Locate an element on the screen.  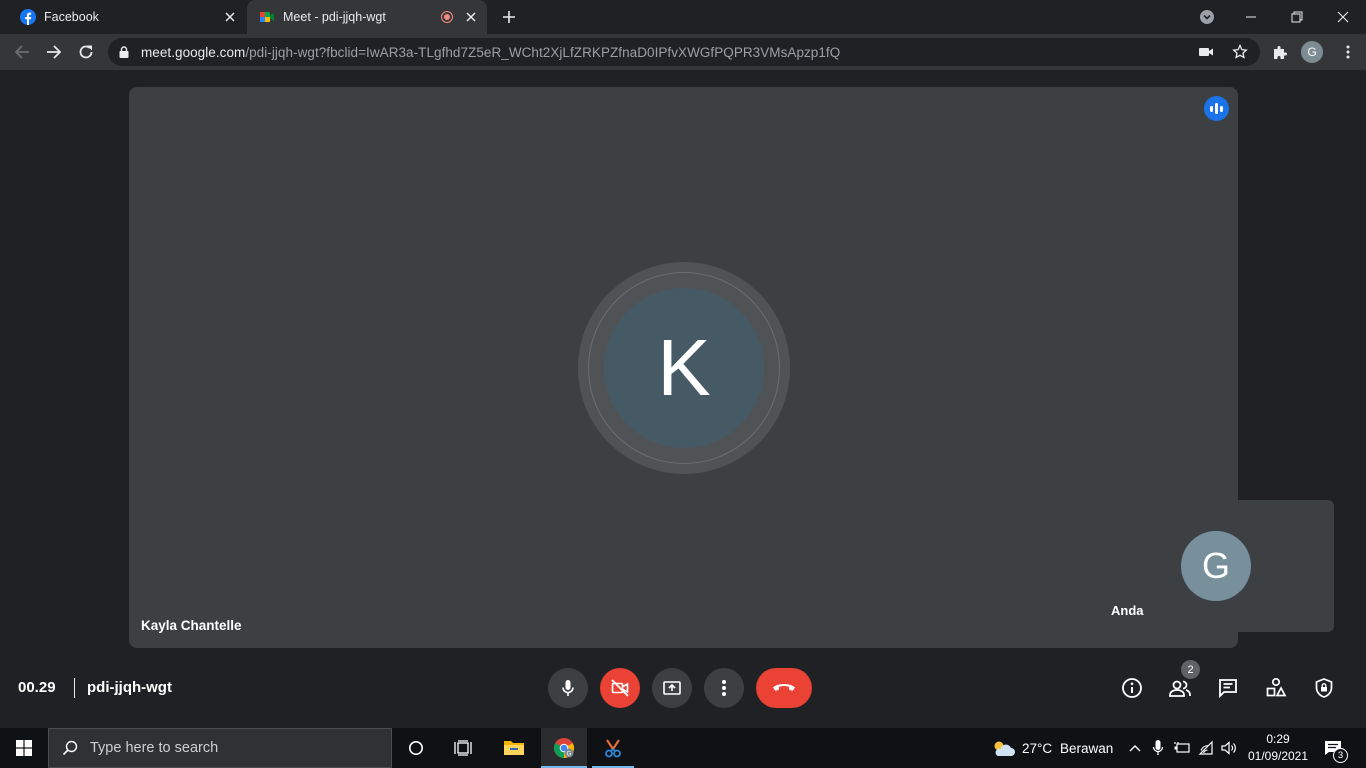
chrome-icon: G is located at coordinates (564, 748).